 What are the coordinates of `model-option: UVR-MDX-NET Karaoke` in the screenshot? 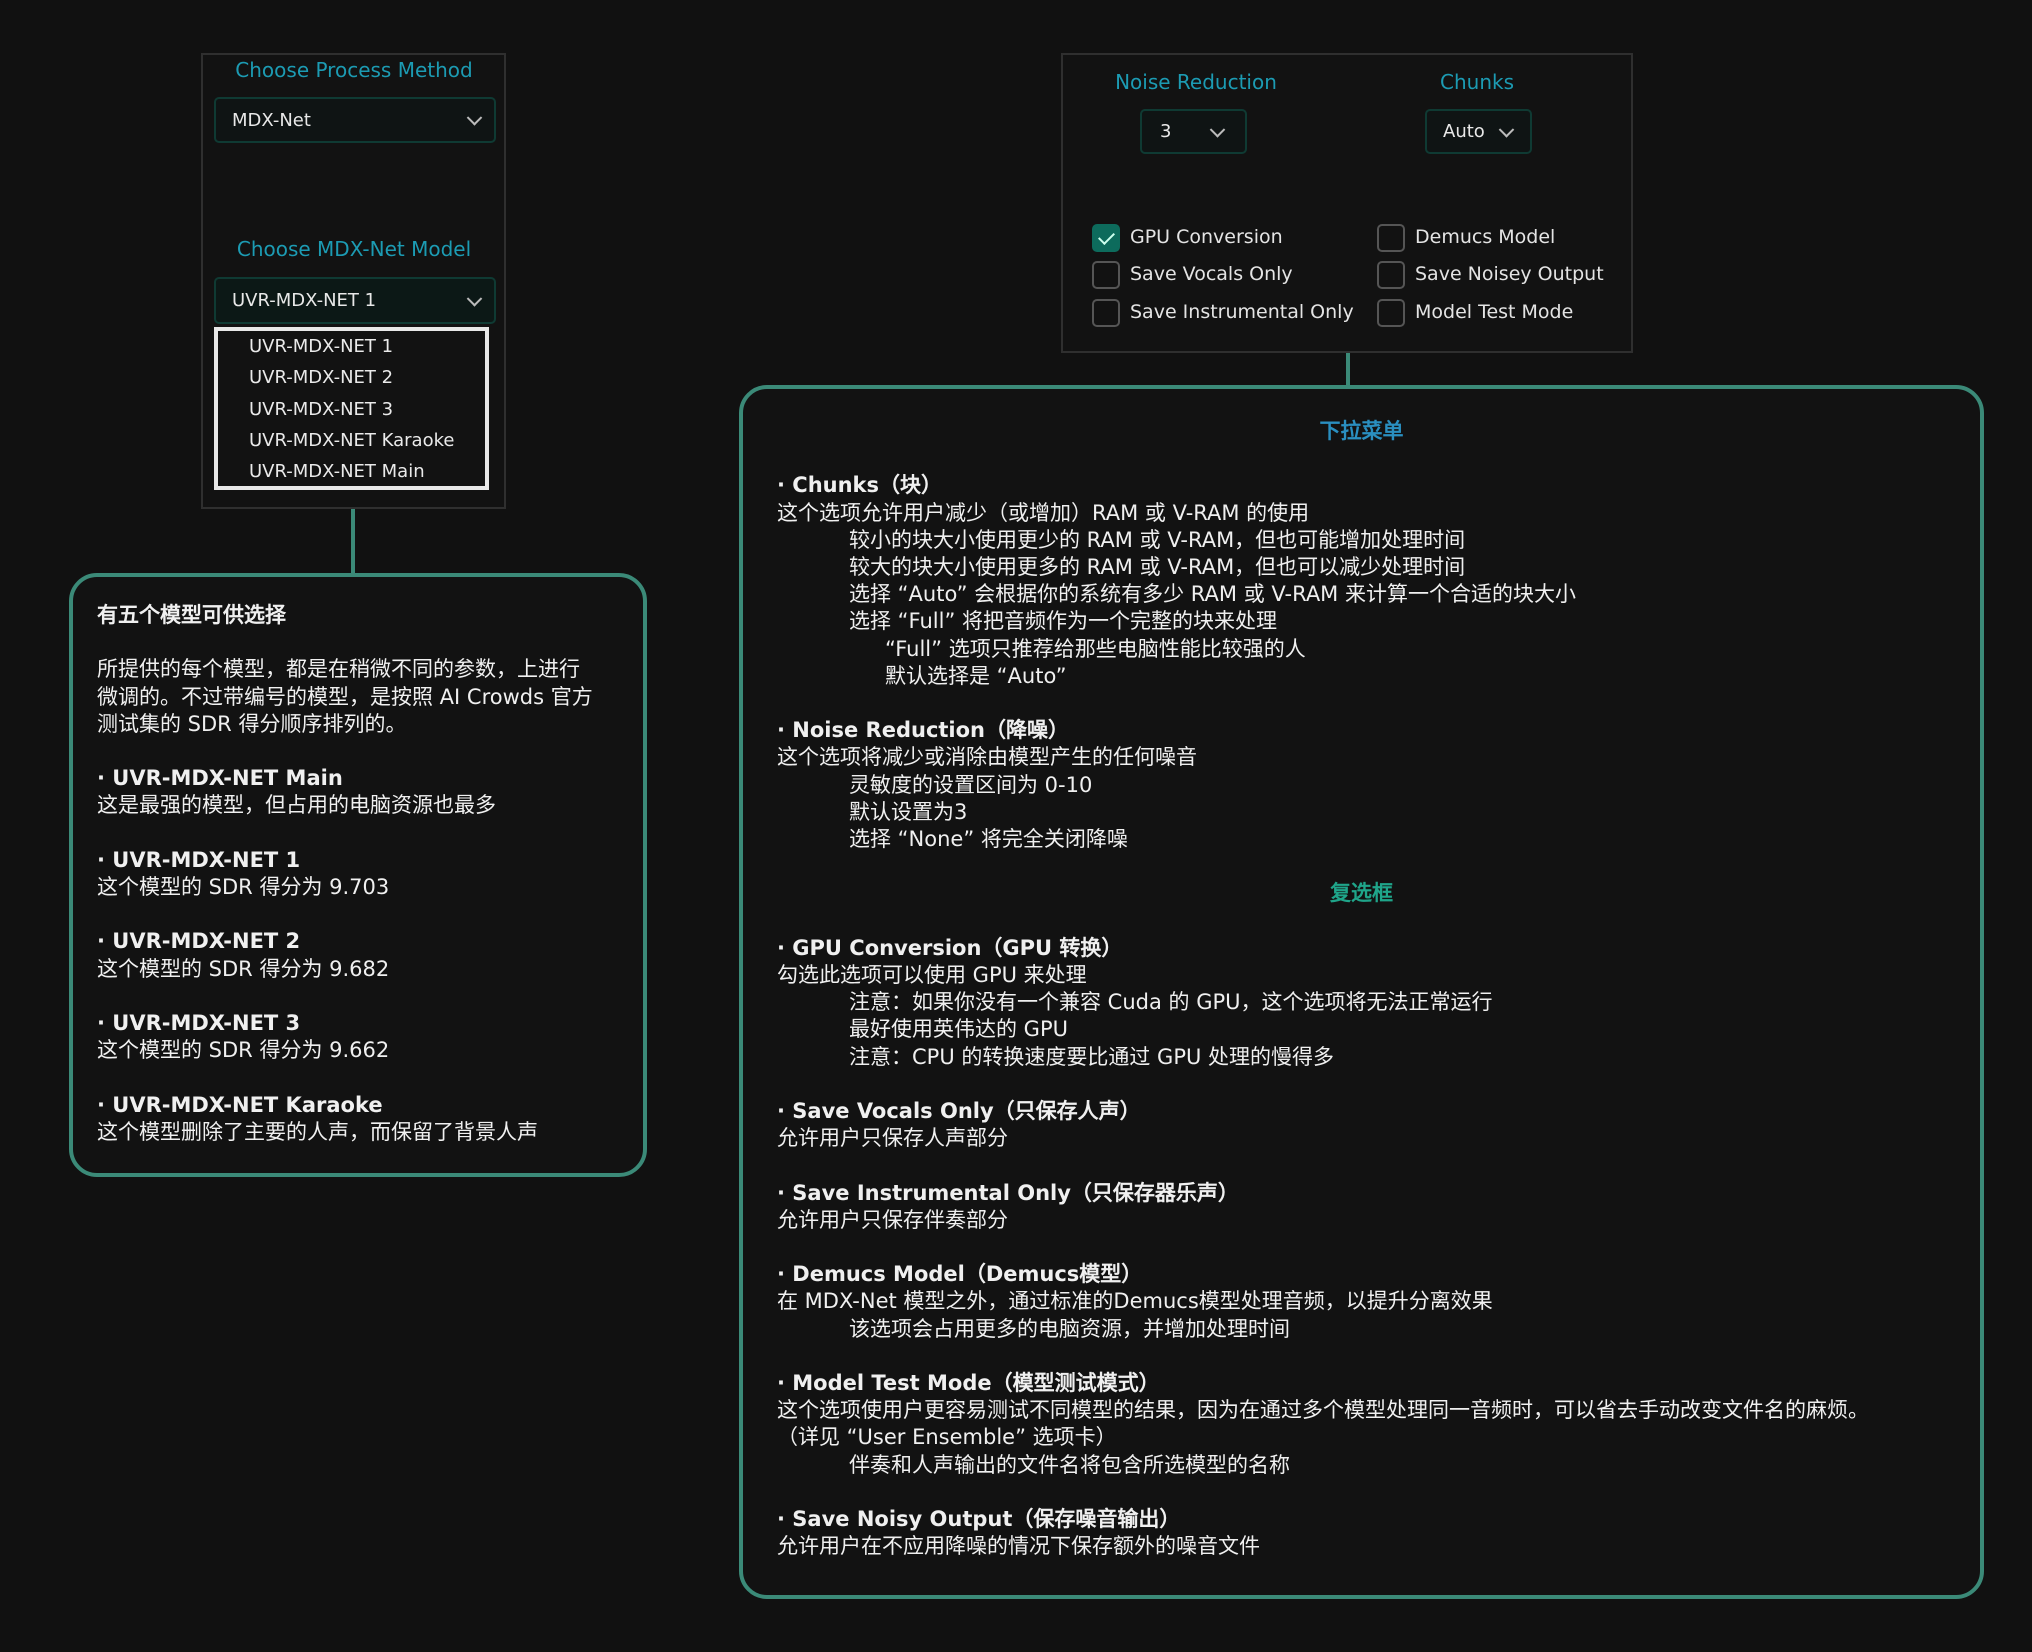 It's located at (351, 440).